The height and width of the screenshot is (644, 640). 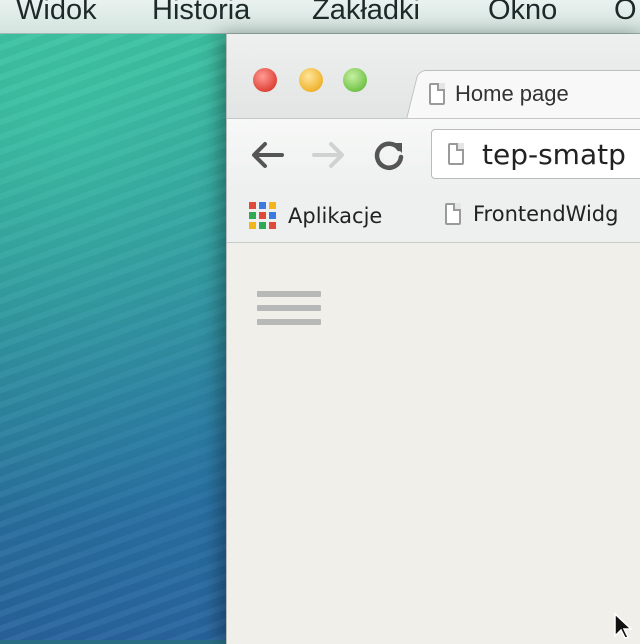 What do you see at coordinates (366, 13) in the screenshot?
I see `menu-zakladki: Zakładki` at bounding box center [366, 13].